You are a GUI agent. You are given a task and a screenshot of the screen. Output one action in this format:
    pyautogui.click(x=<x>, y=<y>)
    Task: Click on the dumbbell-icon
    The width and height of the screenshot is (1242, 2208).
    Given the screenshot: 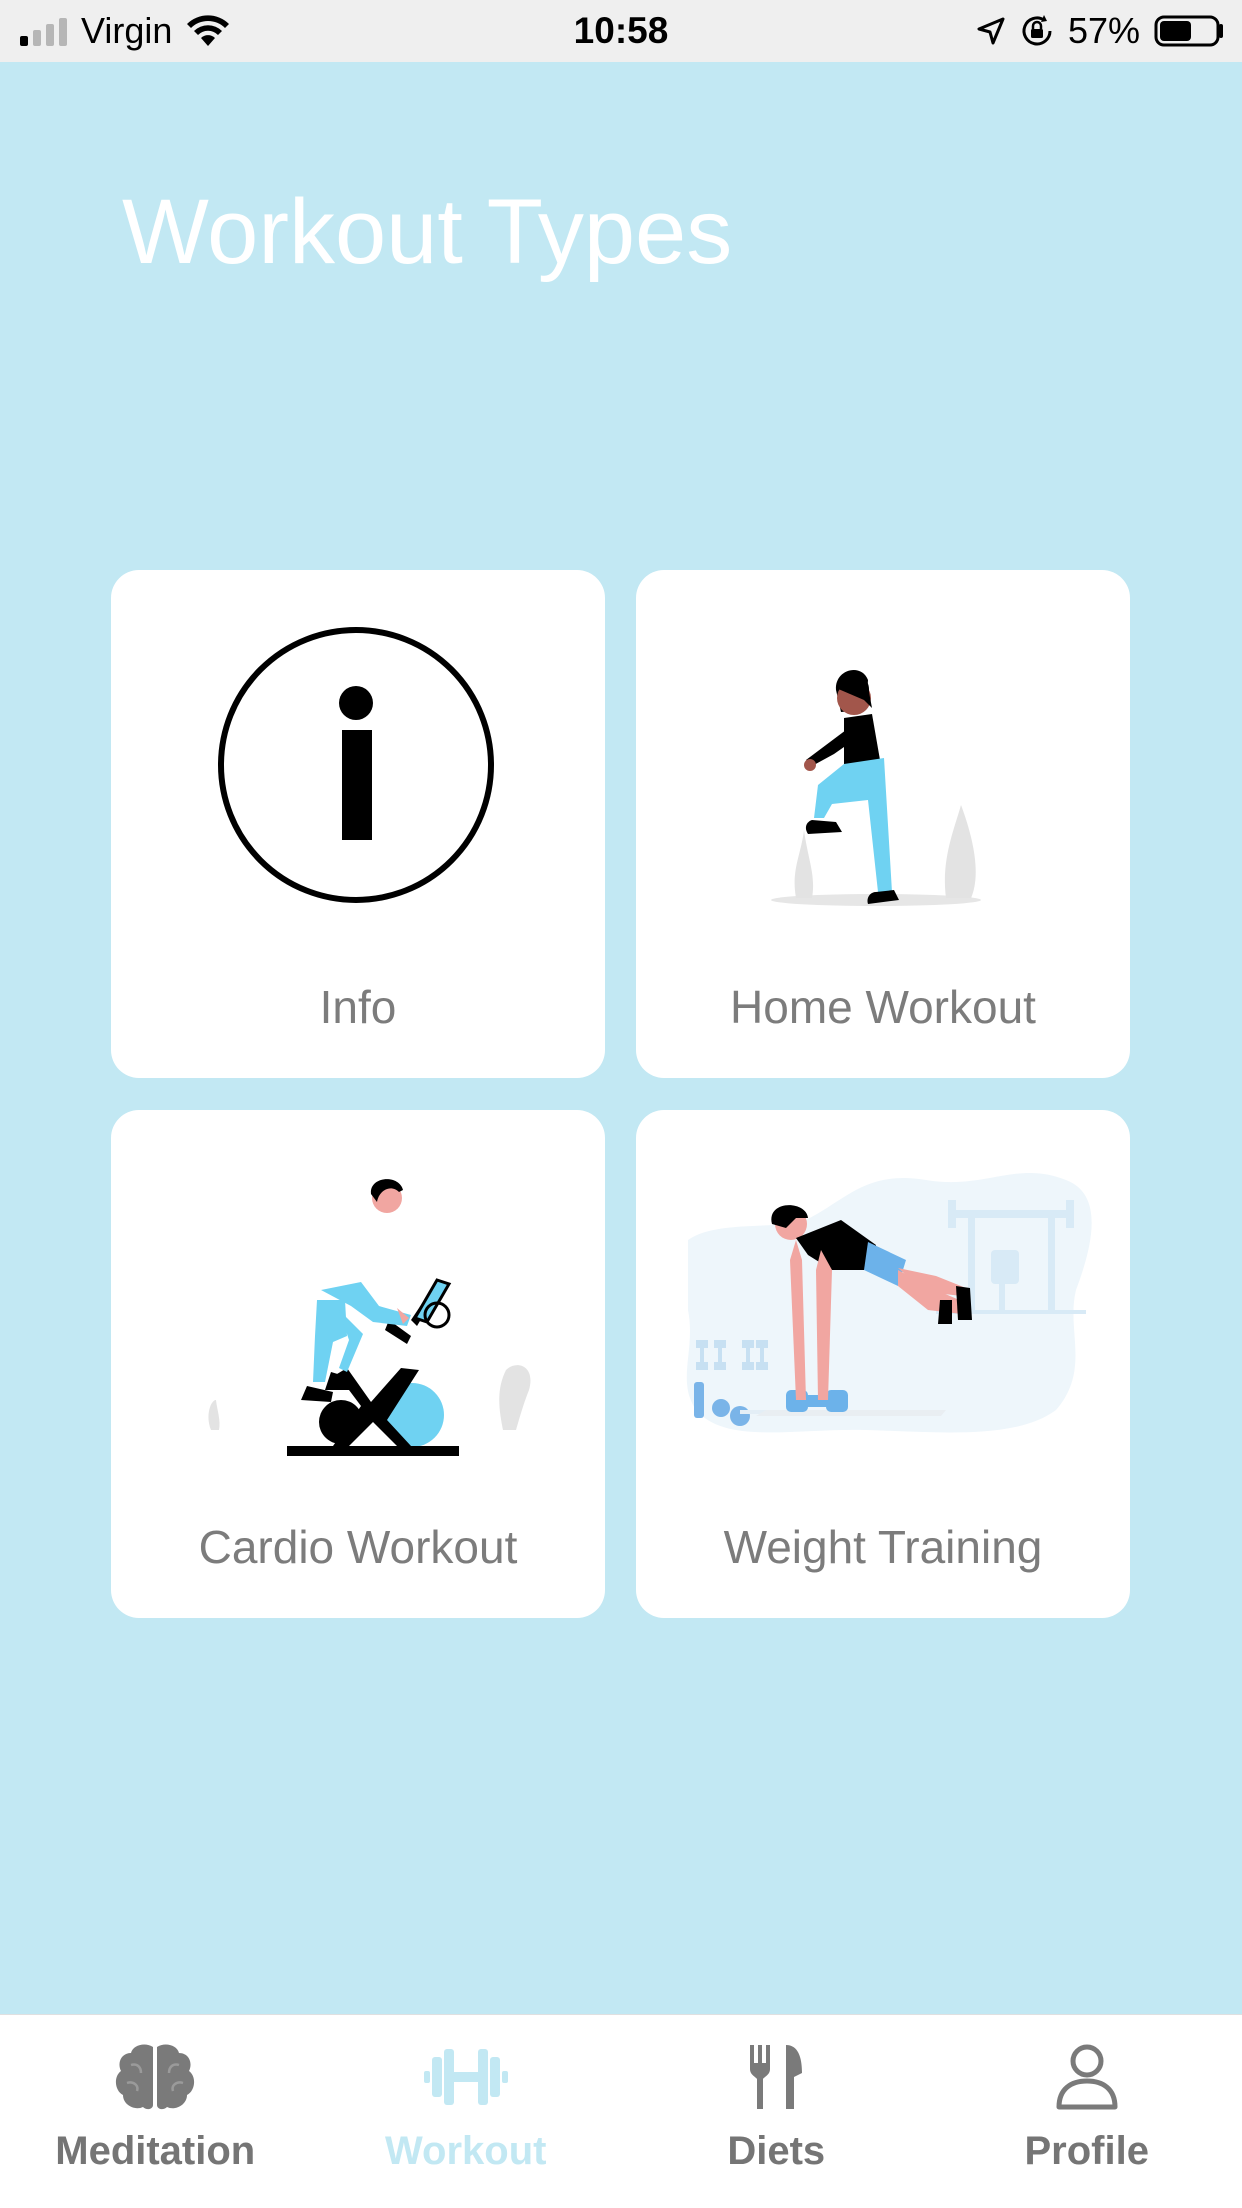 What is the action you would take?
    pyautogui.click(x=466, y=2077)
    